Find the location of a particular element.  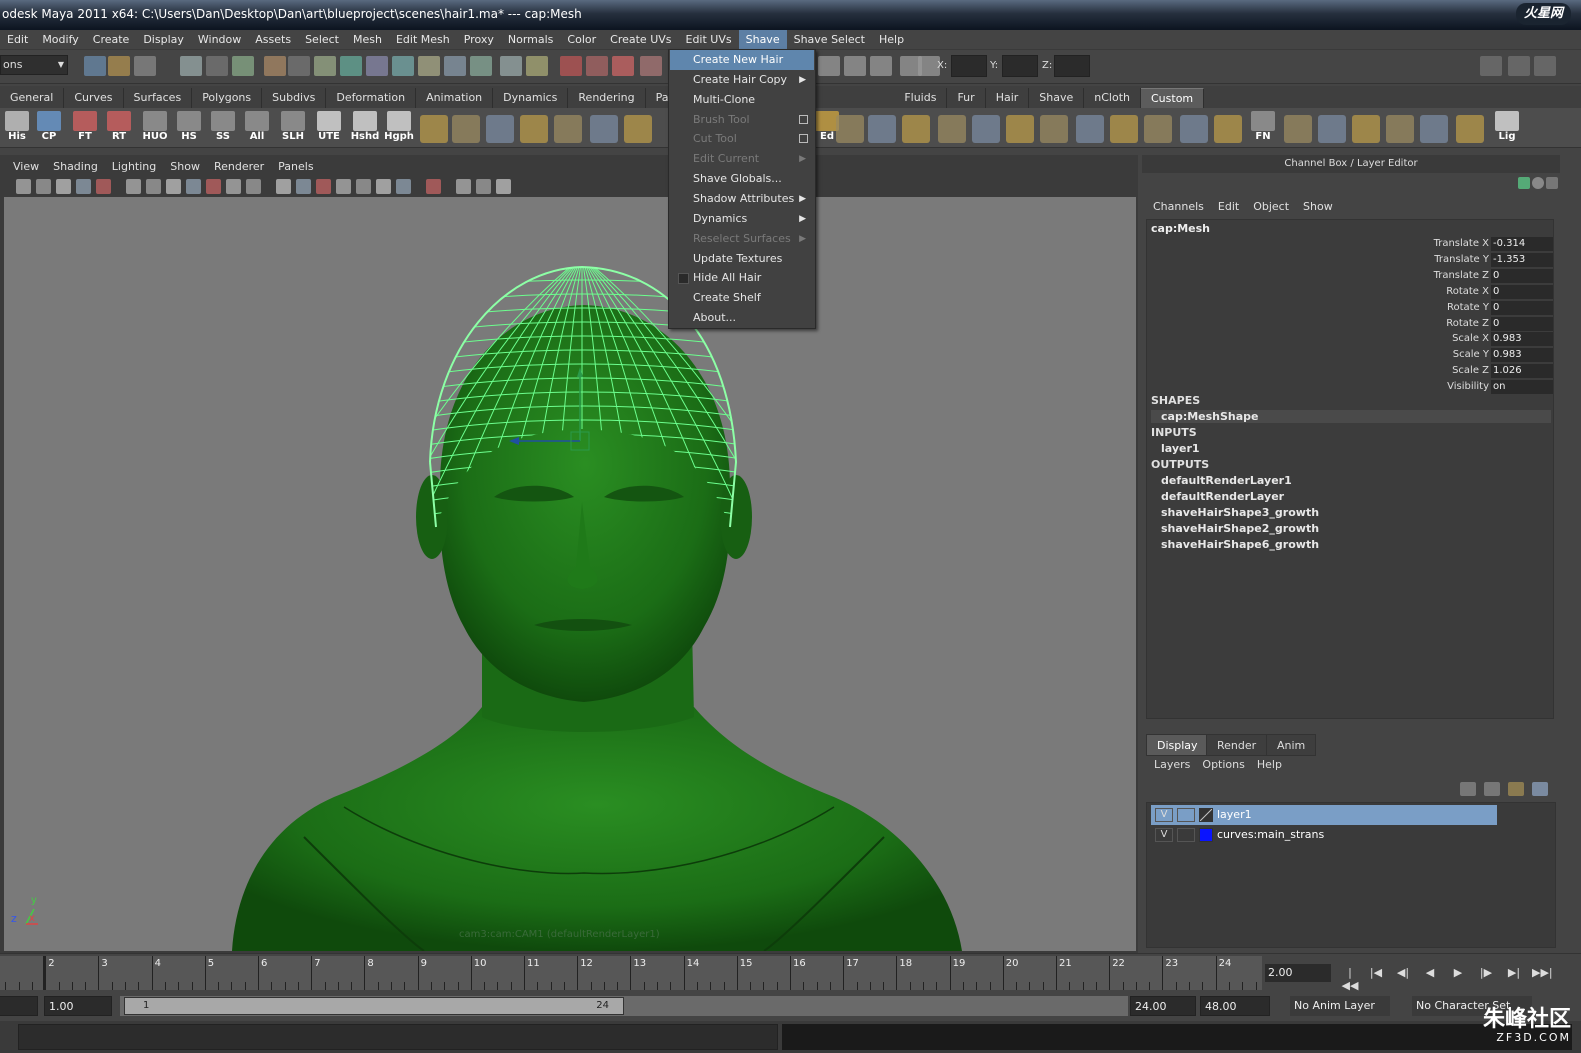

layer-tab-render: Render is located at coordinates (1237, 745).